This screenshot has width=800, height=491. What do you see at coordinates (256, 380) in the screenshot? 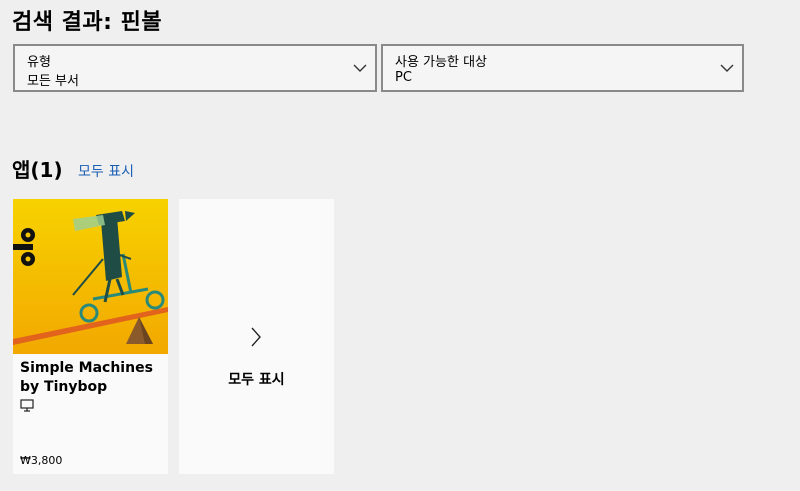
I see `show-all-card-label: 모두 표시` at bounding box center [256, 380].